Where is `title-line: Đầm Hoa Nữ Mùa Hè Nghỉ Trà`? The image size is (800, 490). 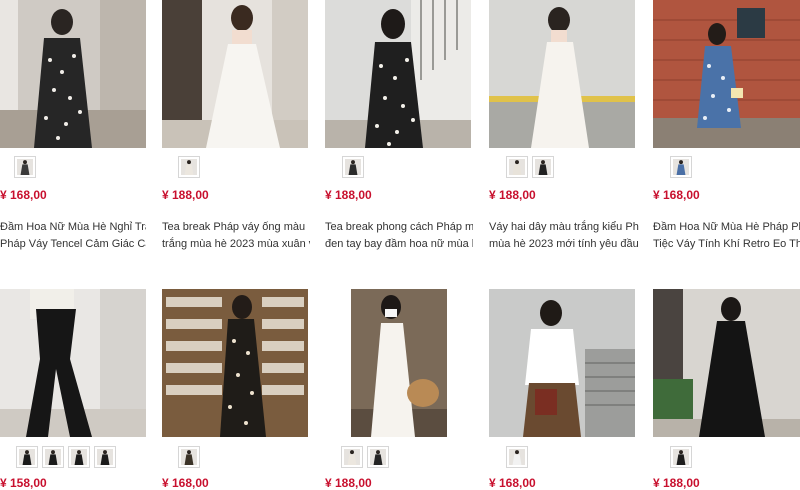 title-line: Đầm Hoa Nữ Mùa Hè Nghỉ Trà is located at coordinates (73, 227).